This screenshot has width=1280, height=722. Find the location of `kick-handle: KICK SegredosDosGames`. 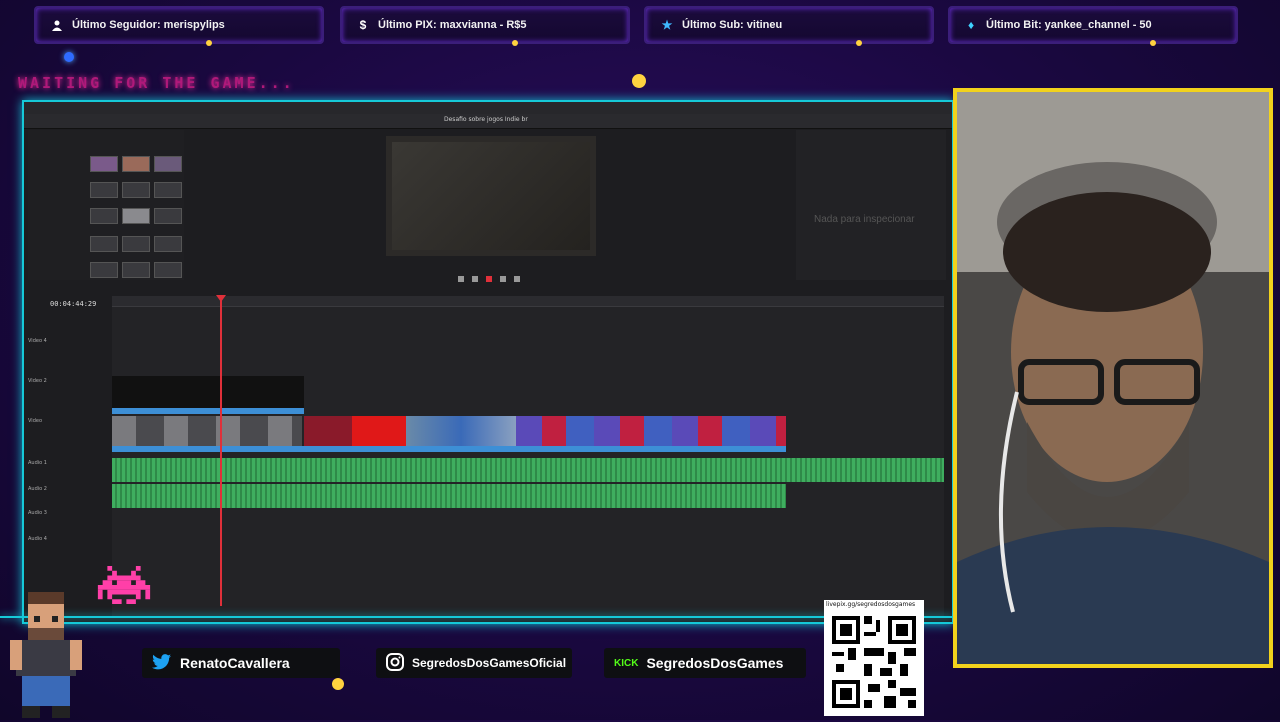

kick-handle: KICK SegredosDosGames is located at coordinates (705, 663).